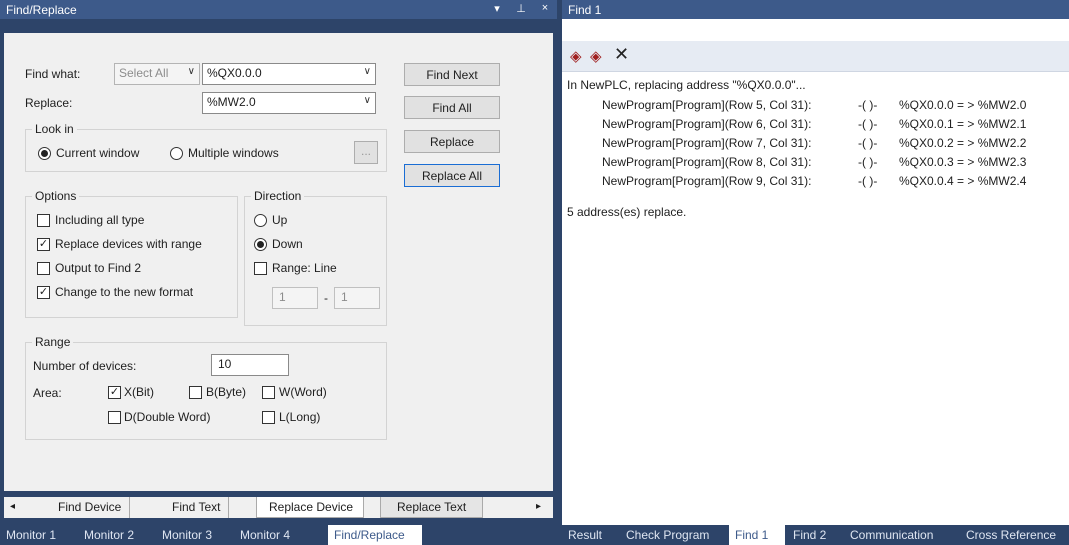 The width and height of the screenshot is (1069, 545). I want to click on find-next-button: Find Next, so click(452, 74).